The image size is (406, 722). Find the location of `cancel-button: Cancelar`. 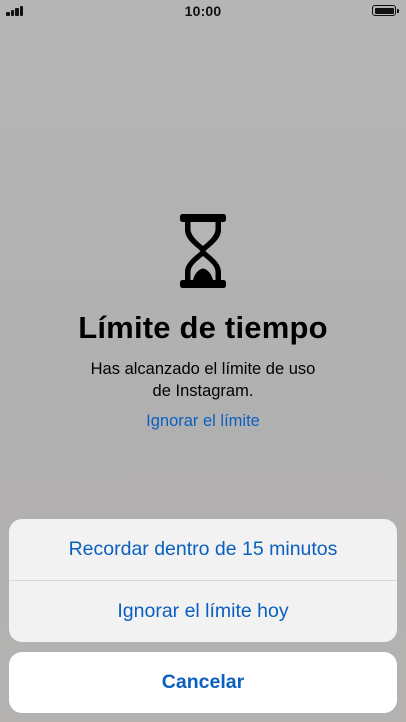

cancel-button: Cancelar is located at coordinates (203, 682).